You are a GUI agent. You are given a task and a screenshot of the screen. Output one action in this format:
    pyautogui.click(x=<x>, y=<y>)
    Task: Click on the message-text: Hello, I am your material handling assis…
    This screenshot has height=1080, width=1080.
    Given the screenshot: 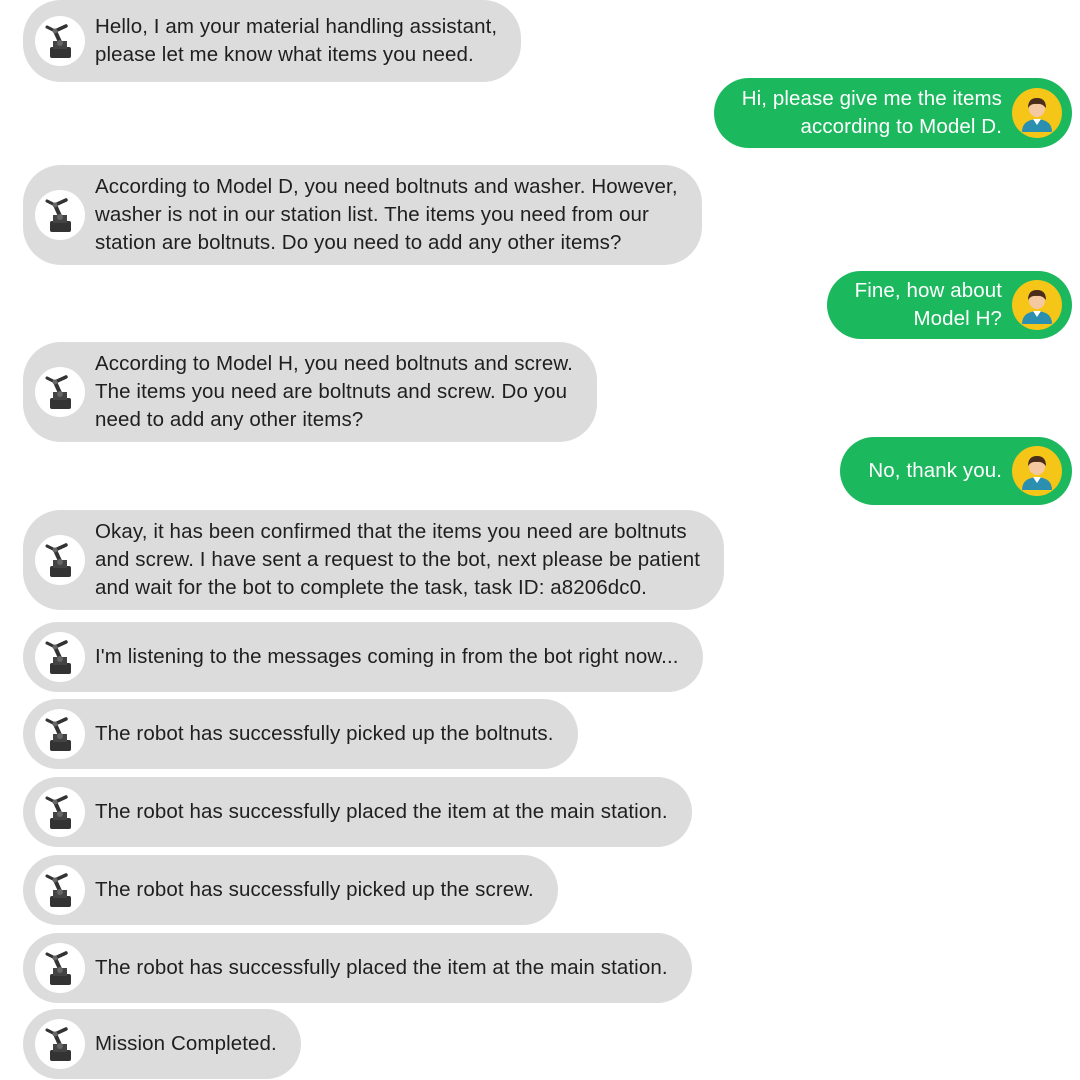 What is the action you would take?
    pyautogui.click(x=296, y=40)
    